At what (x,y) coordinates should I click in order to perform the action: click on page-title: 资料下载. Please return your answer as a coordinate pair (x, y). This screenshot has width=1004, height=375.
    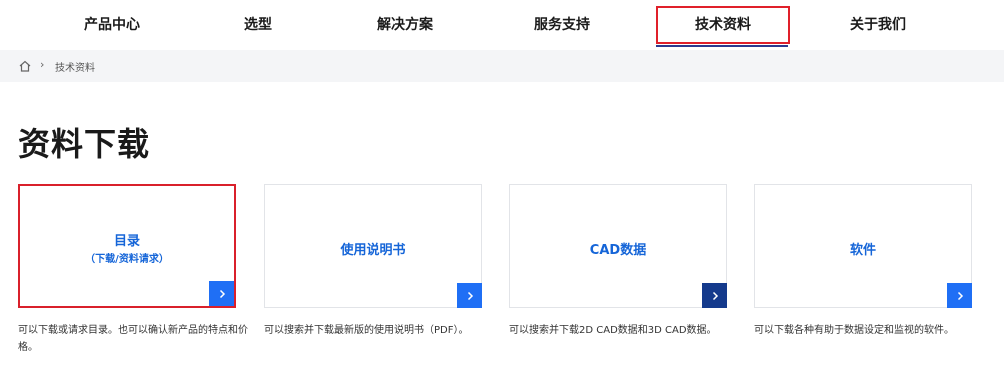
    Looking at the image, I should click on (84, 144).